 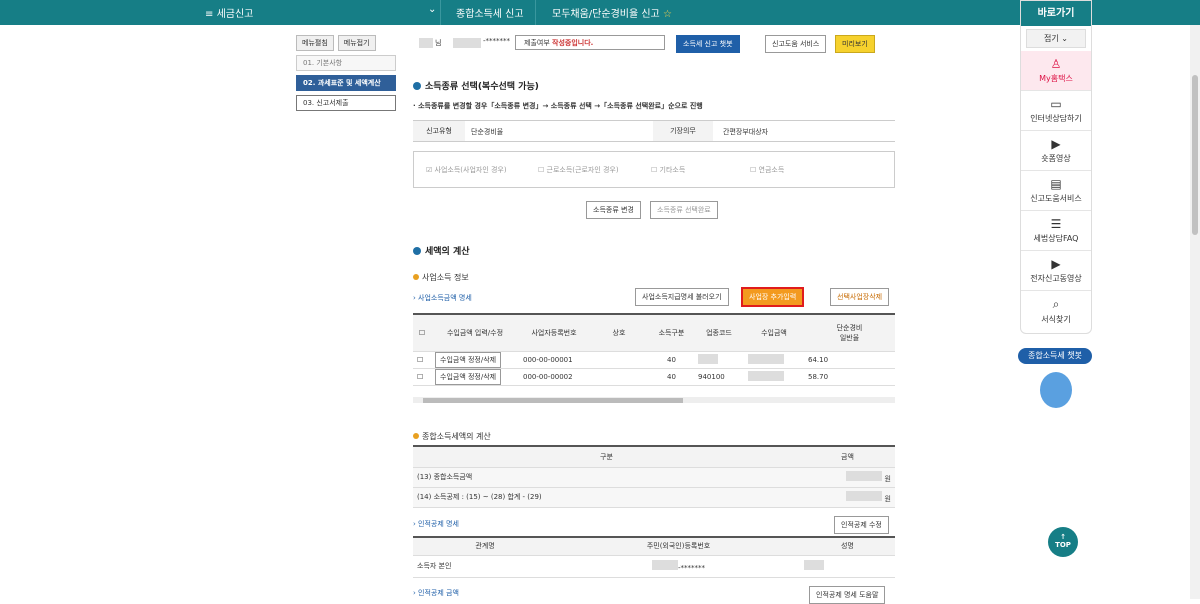 I want to click on quick-link-forms: ⌕ 서식찾기, so click(x=1056, y=311).